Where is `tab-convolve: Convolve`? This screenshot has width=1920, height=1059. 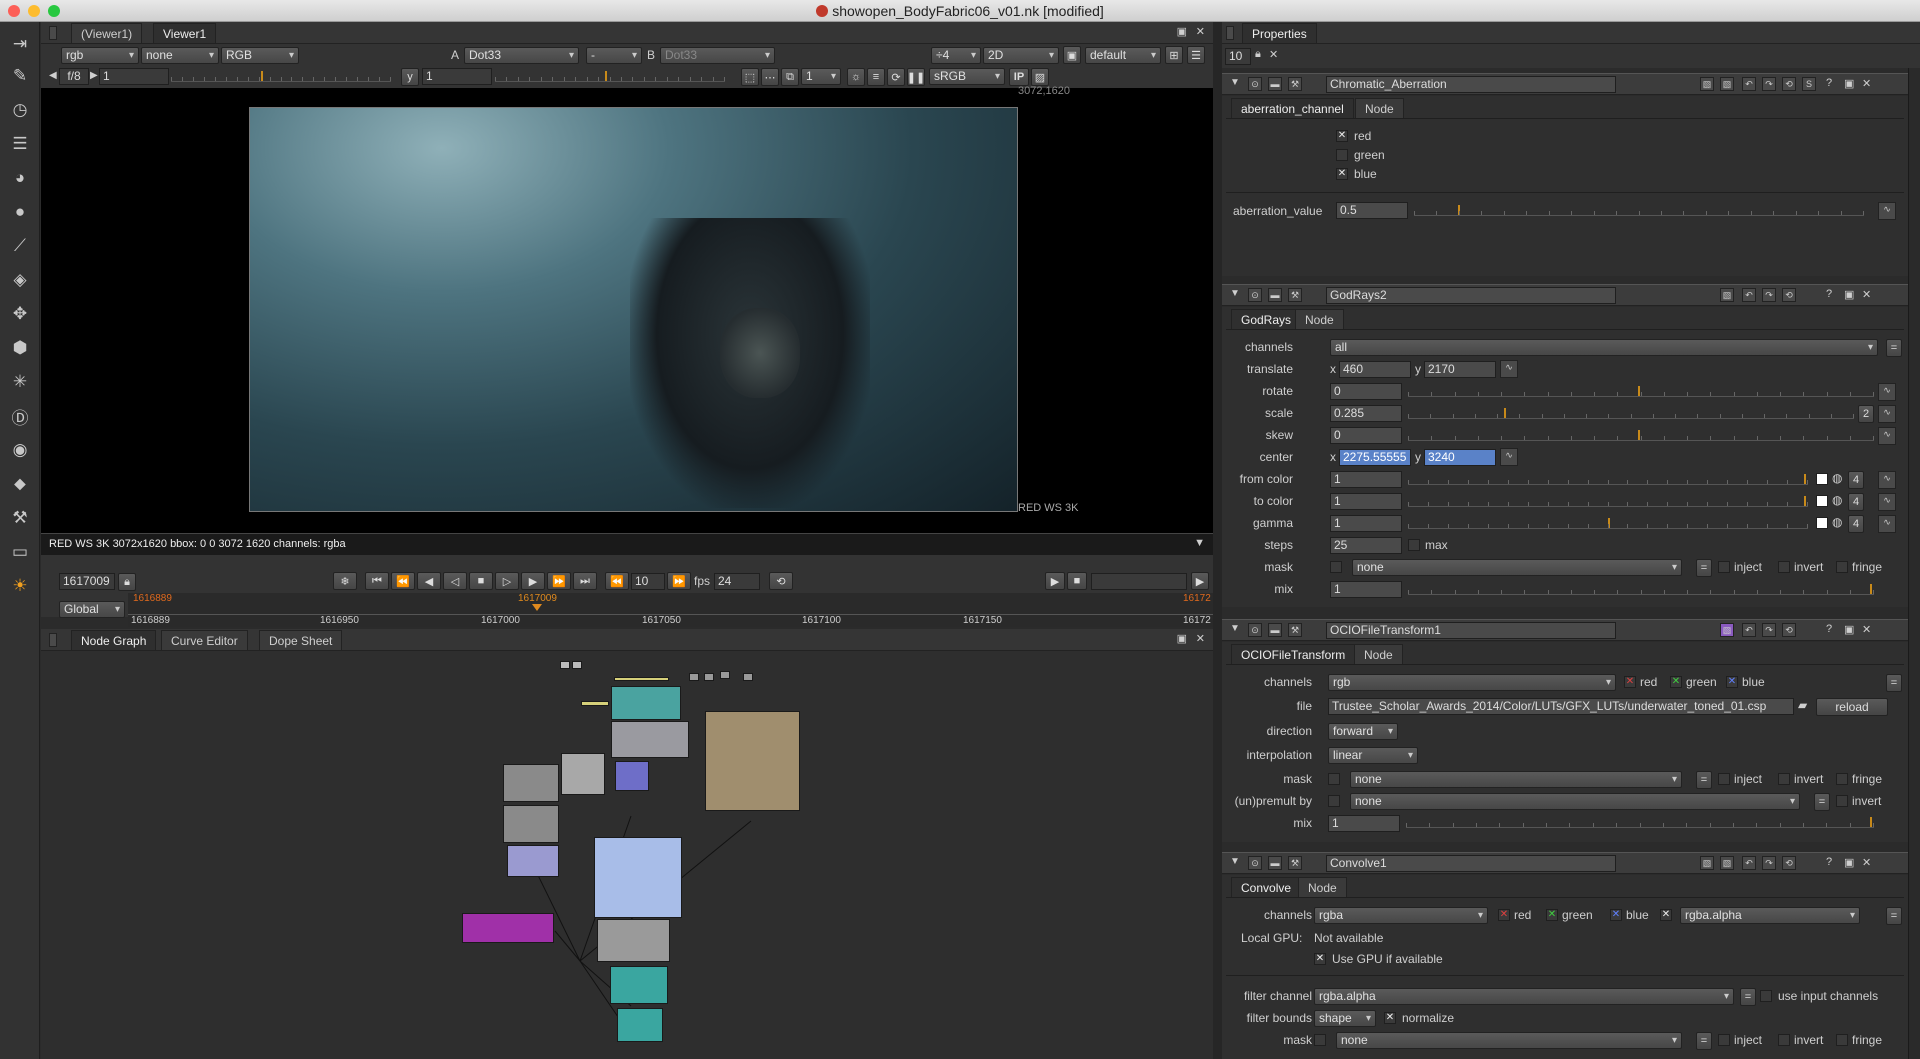
tab-convolve: Convolve is located at coordinates (1266, 887).